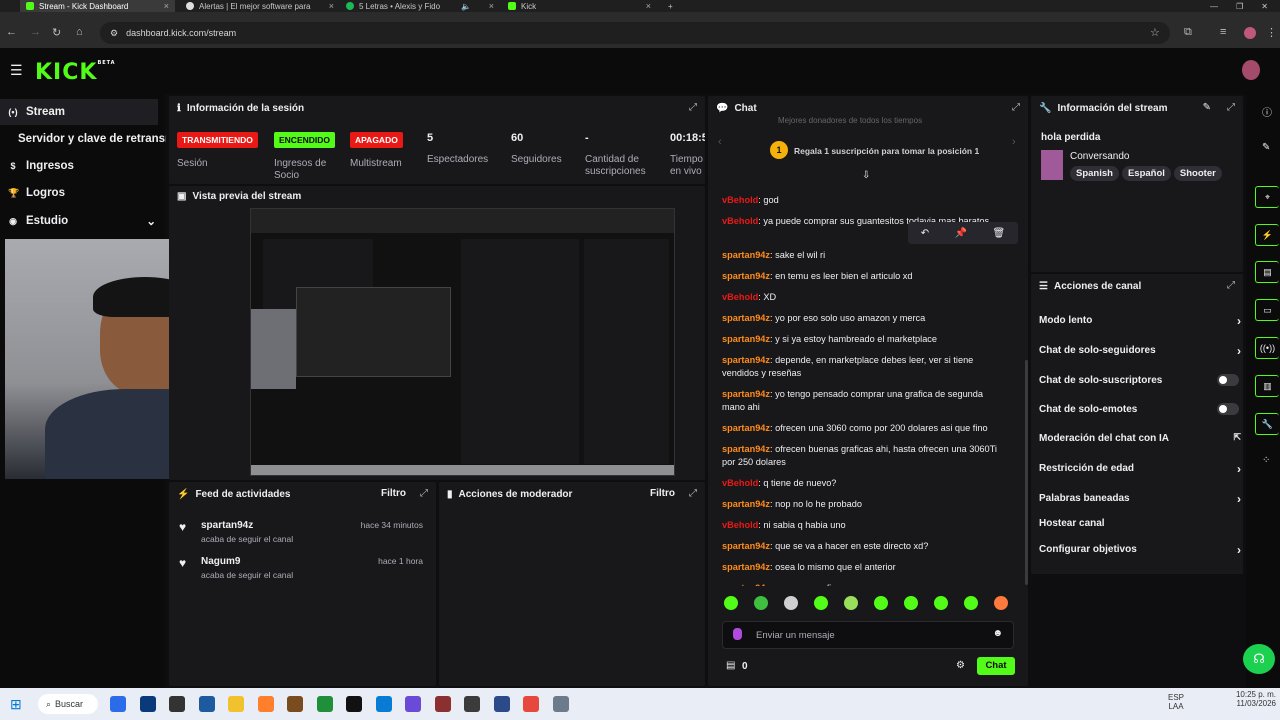 The image size is (1280, 720). Describe the element at coordinates (865, 584) in the screenshot. I see `chat-message: spartan94z: pero con graficos` at that location.